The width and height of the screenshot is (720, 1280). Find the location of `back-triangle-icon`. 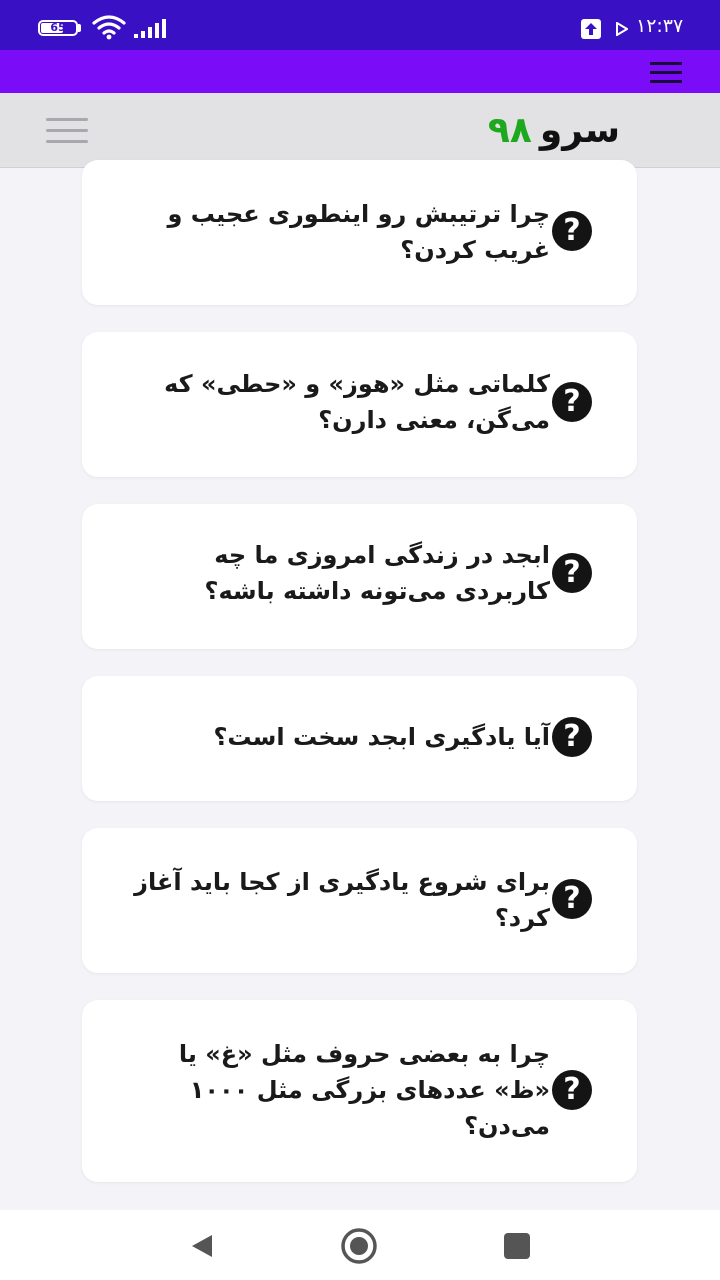

back-triangle-icon is located at coordinates (202, 1246).